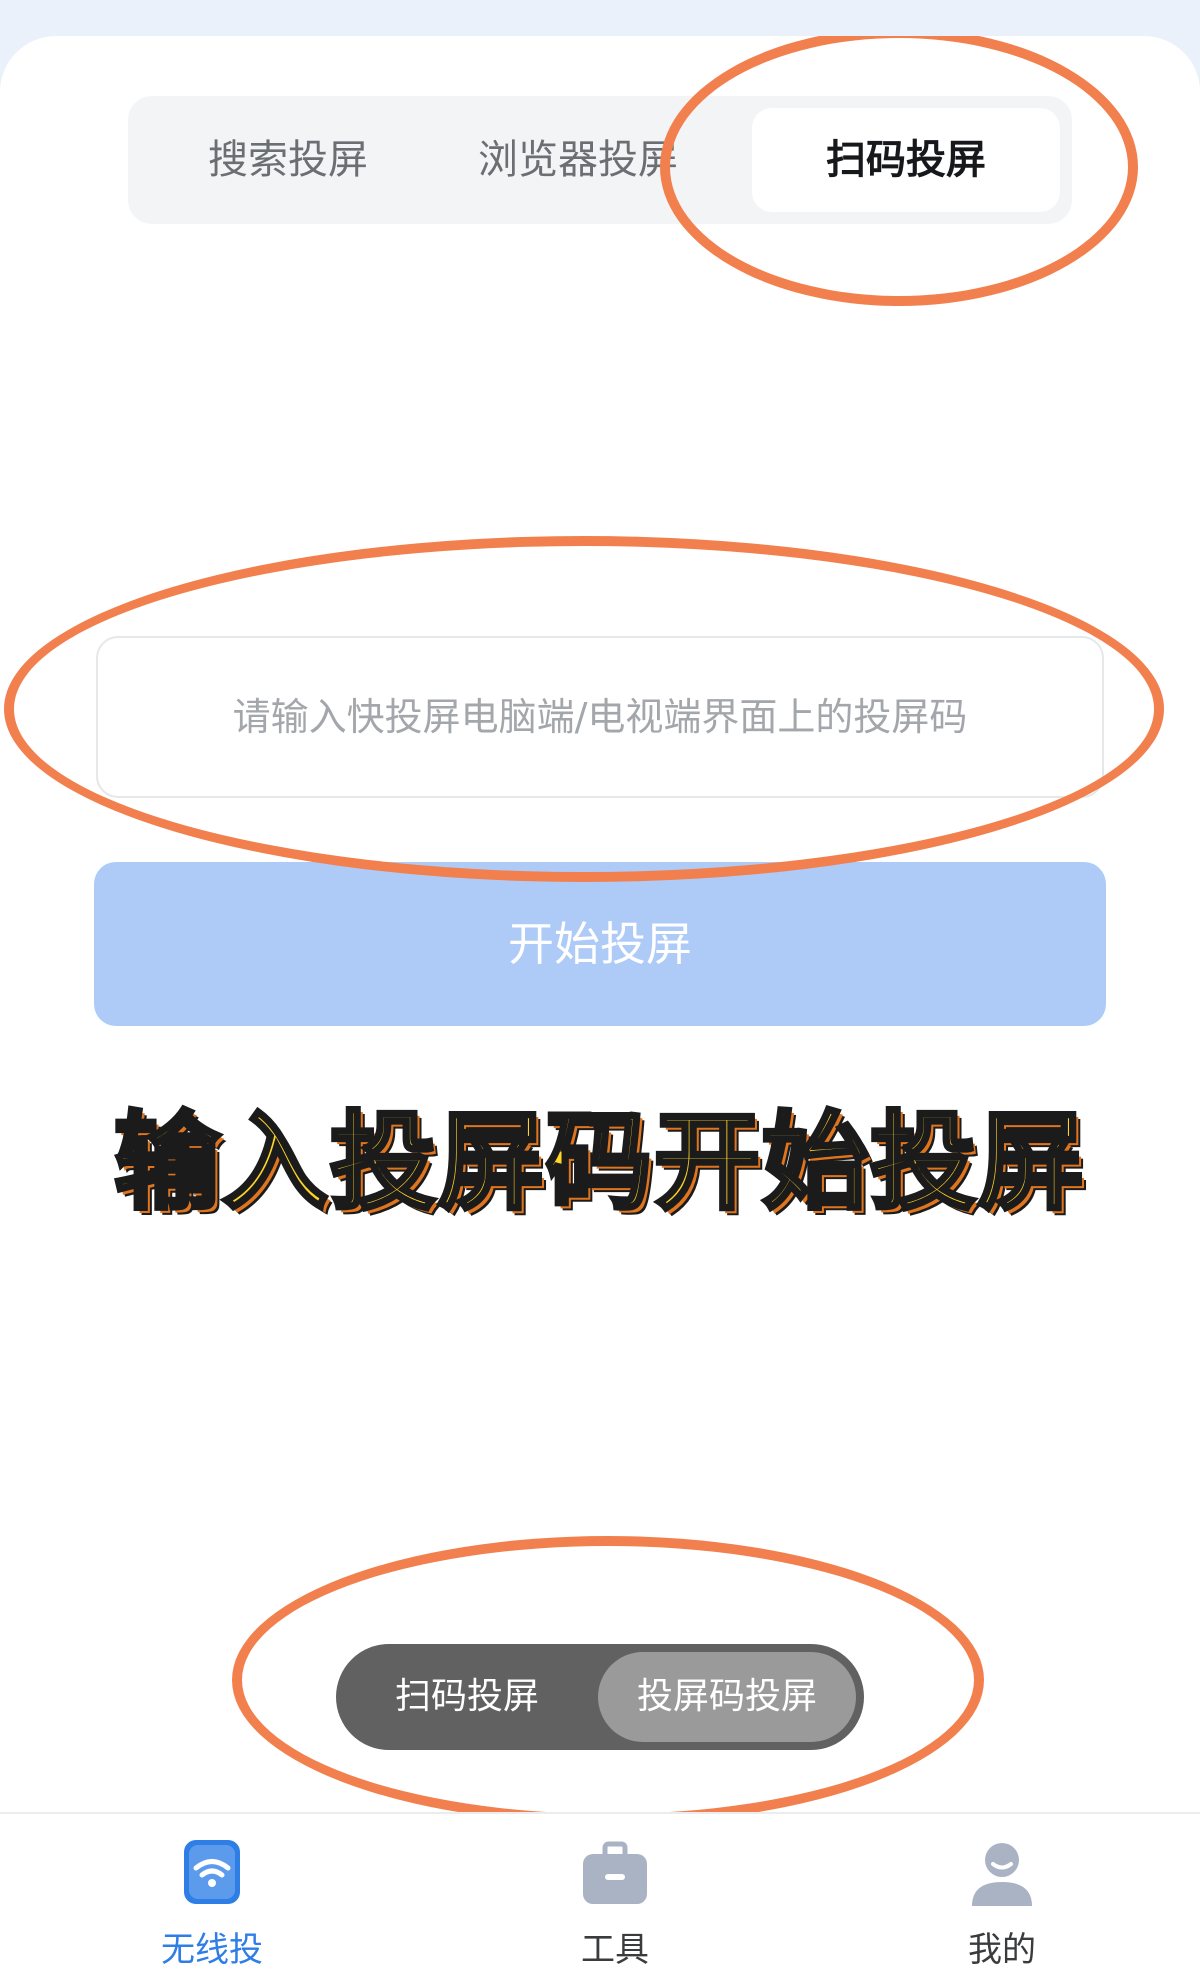 The height and width of the screenshot is (1985, 1200). I want to click on nav-label-profile: 我的, so click(1002, 1950).